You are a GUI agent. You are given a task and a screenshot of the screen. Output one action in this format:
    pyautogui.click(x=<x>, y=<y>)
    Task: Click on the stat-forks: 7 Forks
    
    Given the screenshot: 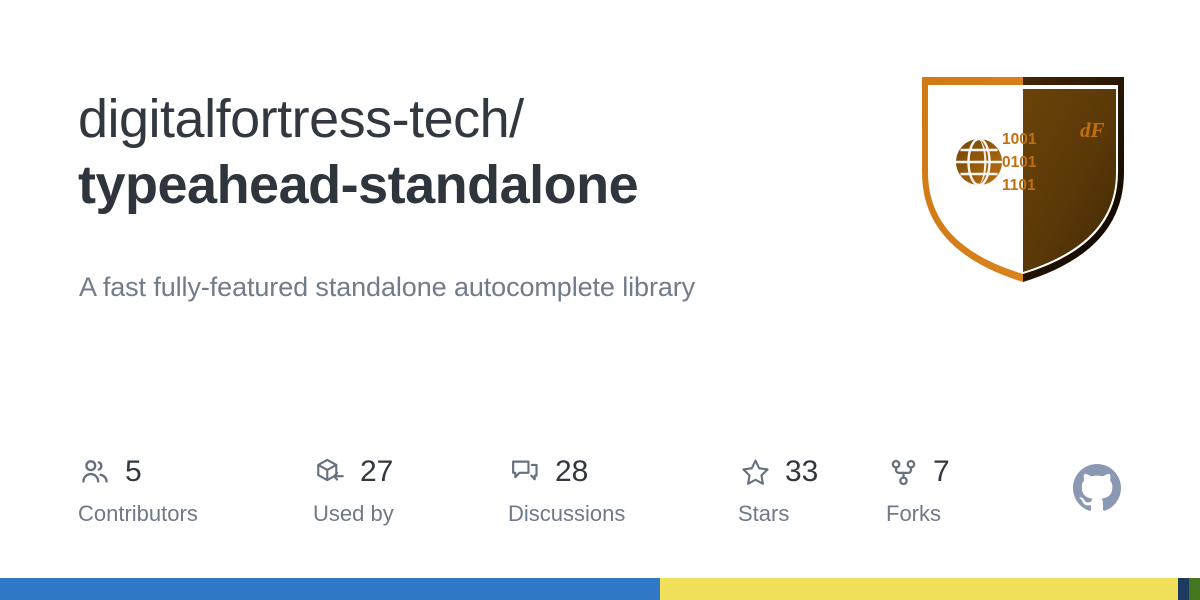 What is the action you would take?
    pyautogui.click(x=918, y=490)
    